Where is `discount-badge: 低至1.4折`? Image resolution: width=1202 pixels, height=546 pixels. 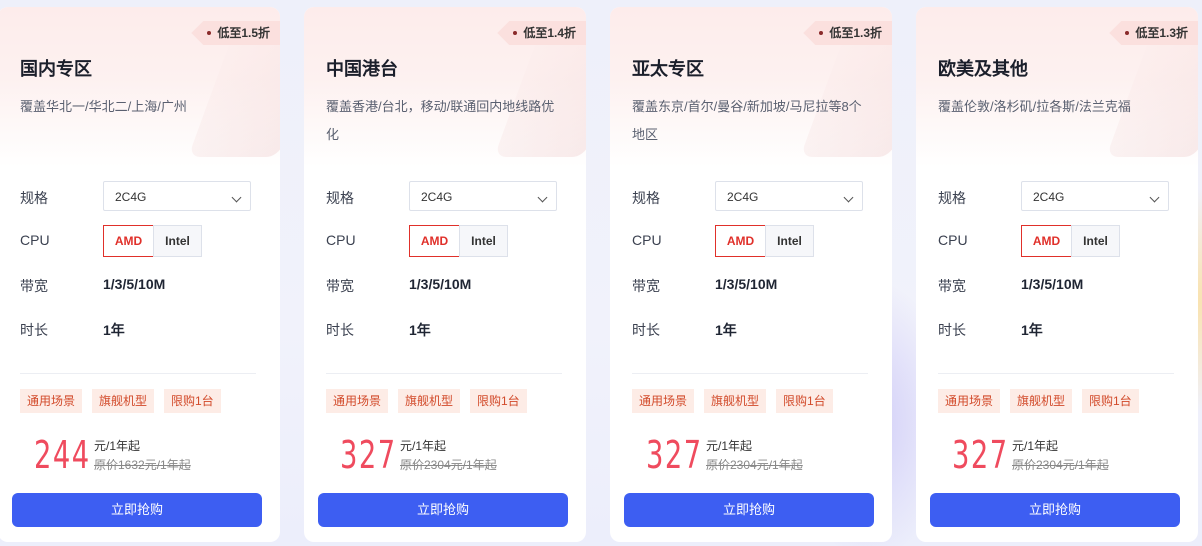 discount-badge: 低至1.4折 is located at coordinates (541, 33).